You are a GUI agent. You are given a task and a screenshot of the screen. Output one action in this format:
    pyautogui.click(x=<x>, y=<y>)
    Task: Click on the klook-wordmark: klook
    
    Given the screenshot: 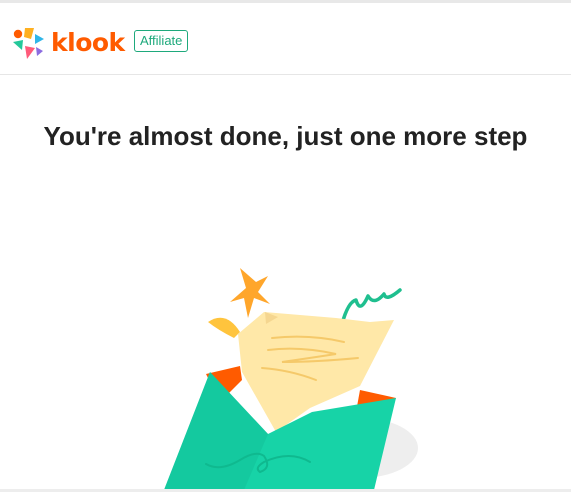 What is the action you would take?
    pyautogui.click(x=88, y=42)
    